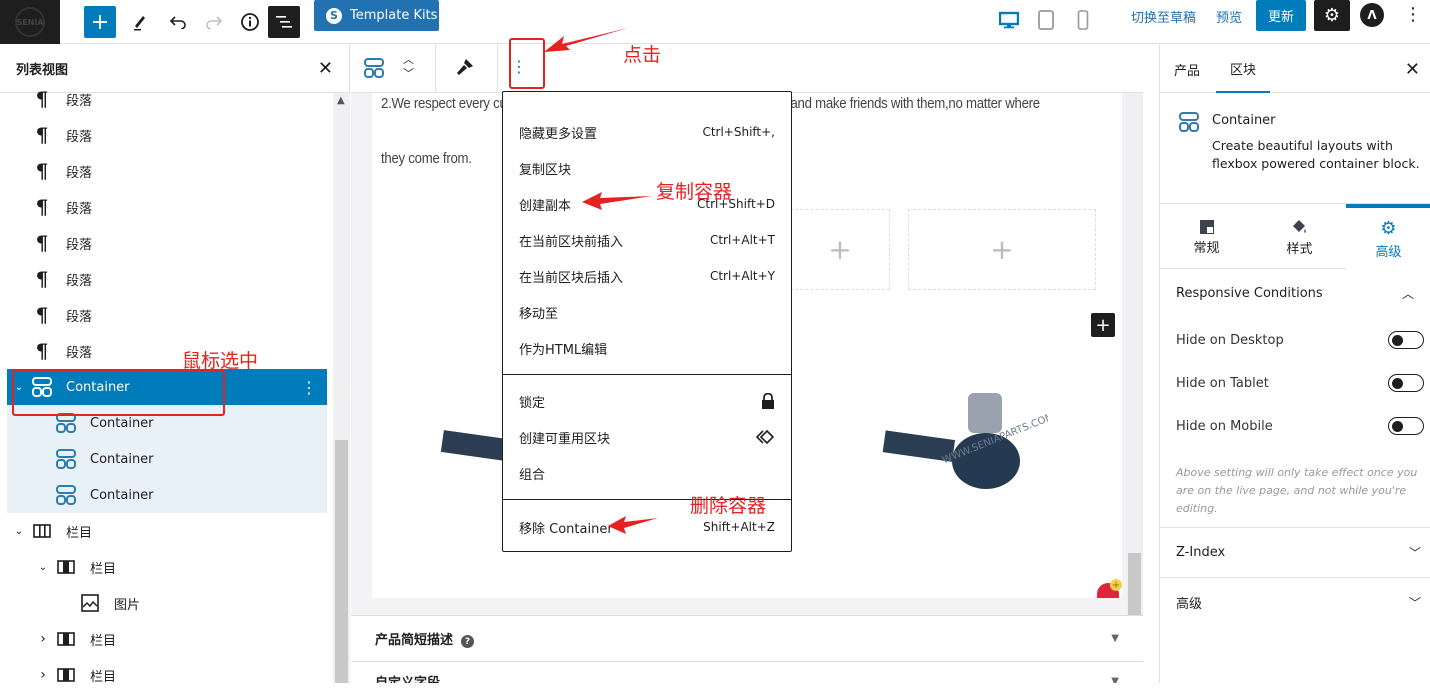 The height and width of the screenshot is (693, 1430). Describe the element at coordinates (468, 642) in the screenshot. I see `help-icon: ?` at that location.